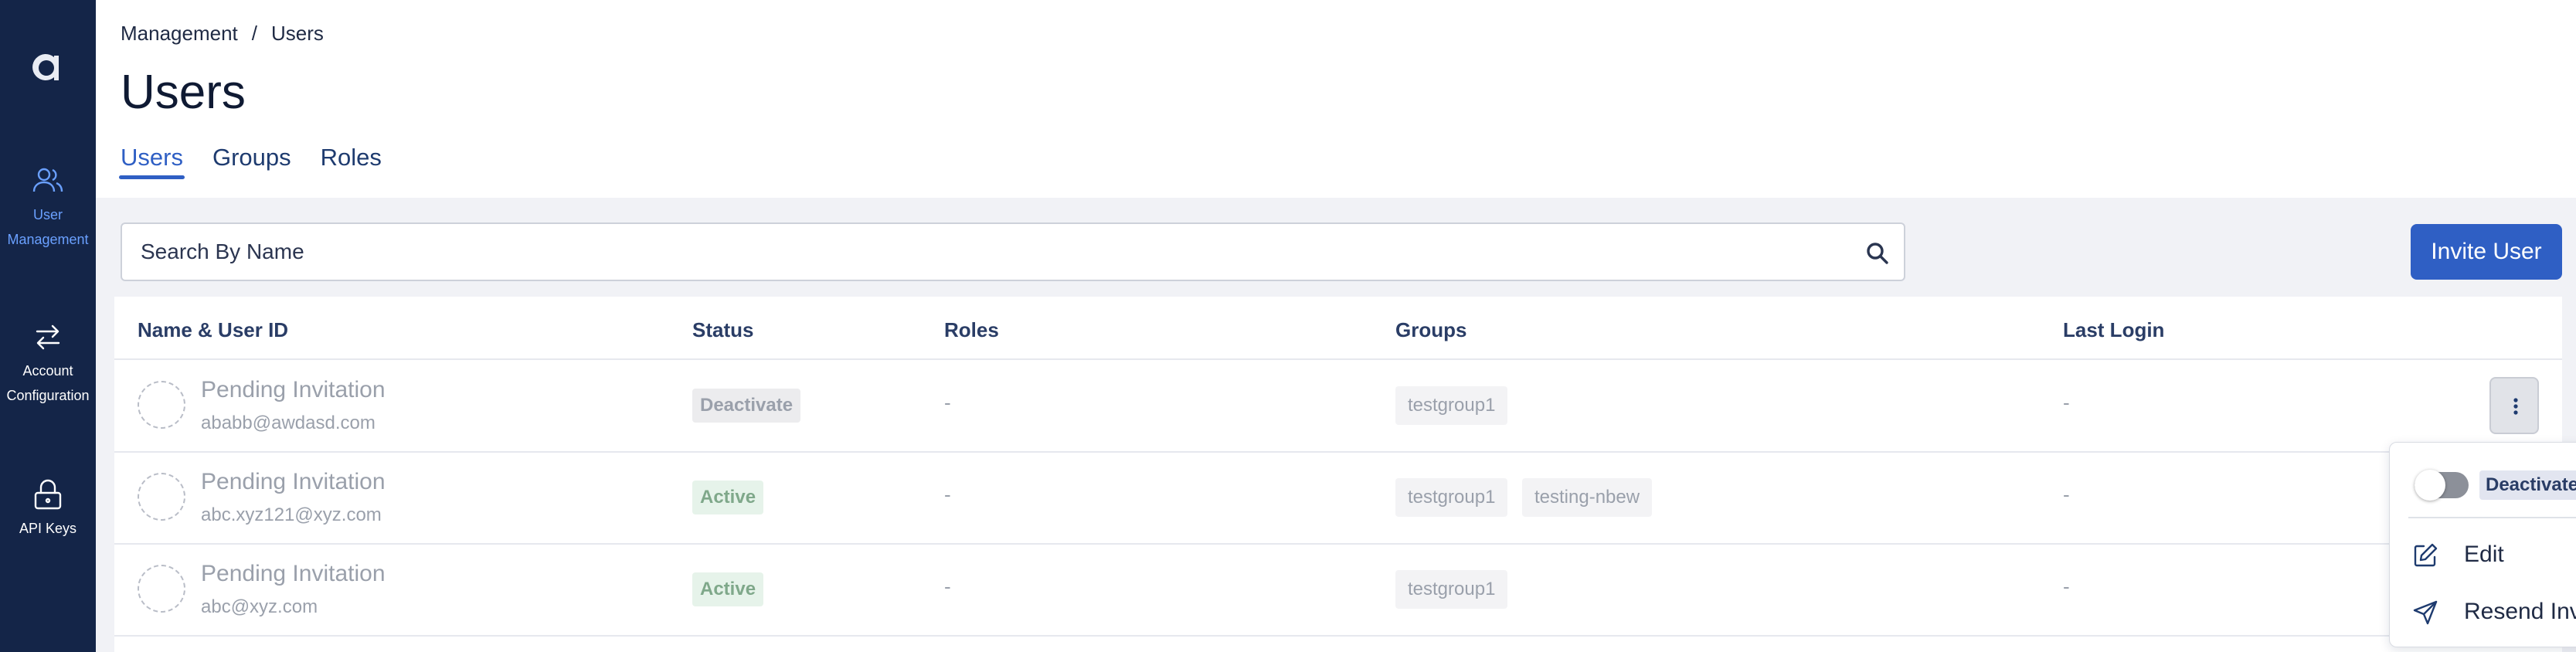 This screenshot has height=652, width=2576. I want to click on invite-user-button: Invite User, so click(2486, 252).